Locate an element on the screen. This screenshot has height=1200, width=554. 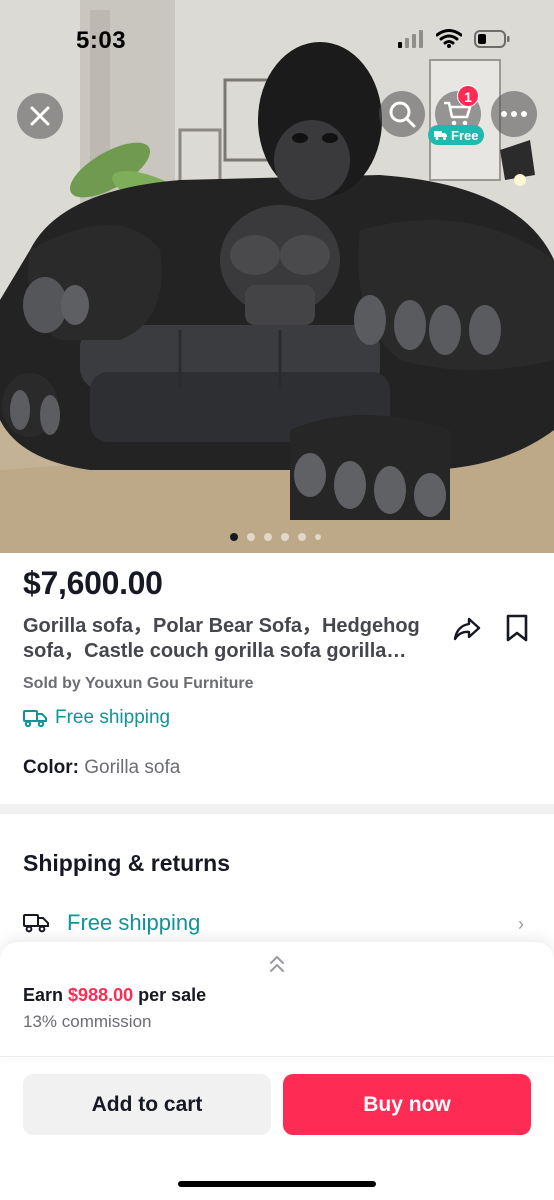
close-button is located at coordinates (40, 116).